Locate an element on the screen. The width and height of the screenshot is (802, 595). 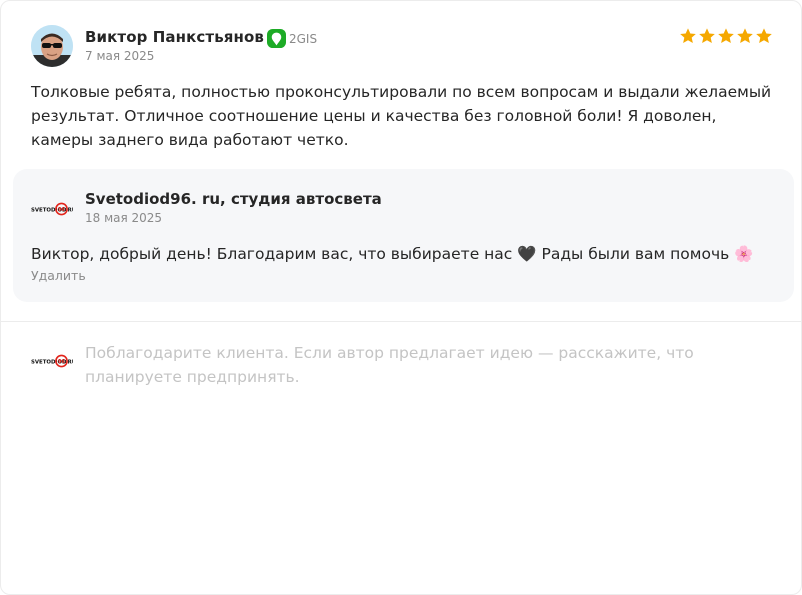
logo-text-badge: 96 is located at coordinates (61, 210).